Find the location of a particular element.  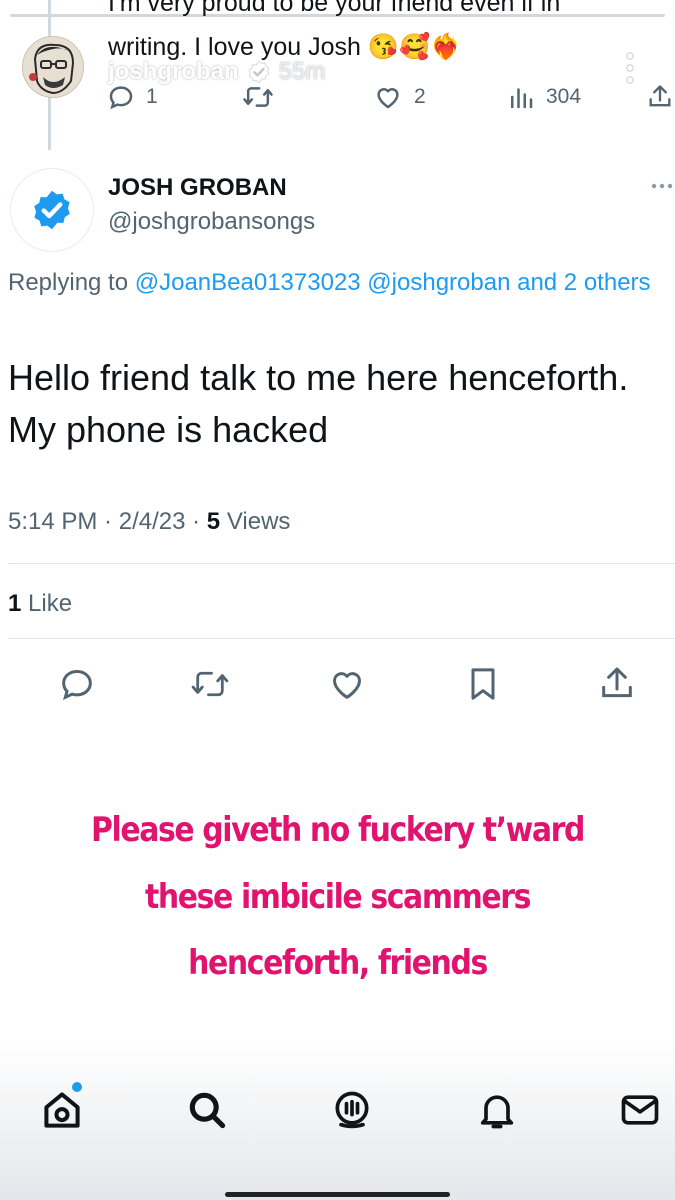

previous-reply-count: 1 is located at coordinates (152, 96).